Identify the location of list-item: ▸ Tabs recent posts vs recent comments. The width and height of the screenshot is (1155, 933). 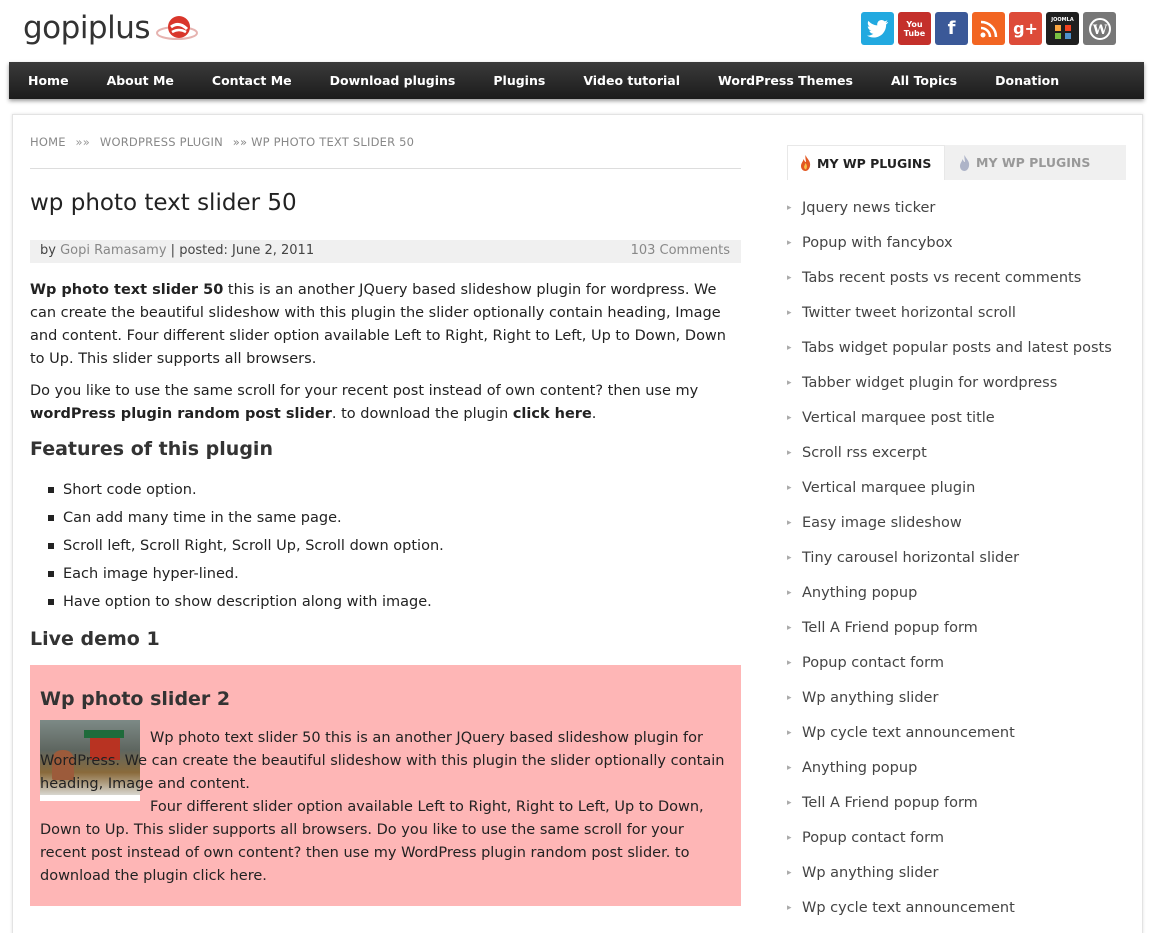
(949, 277).